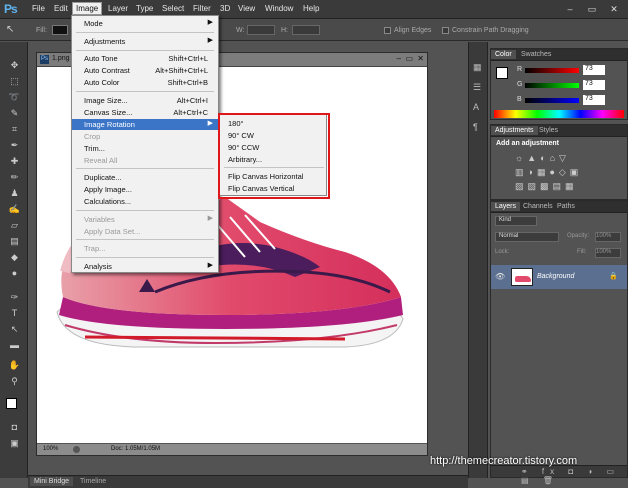  What do you see at coordinates (536, 54) in the screenshot?
I see `tab-swatches: Swatches` at bounding box center [536, 54].